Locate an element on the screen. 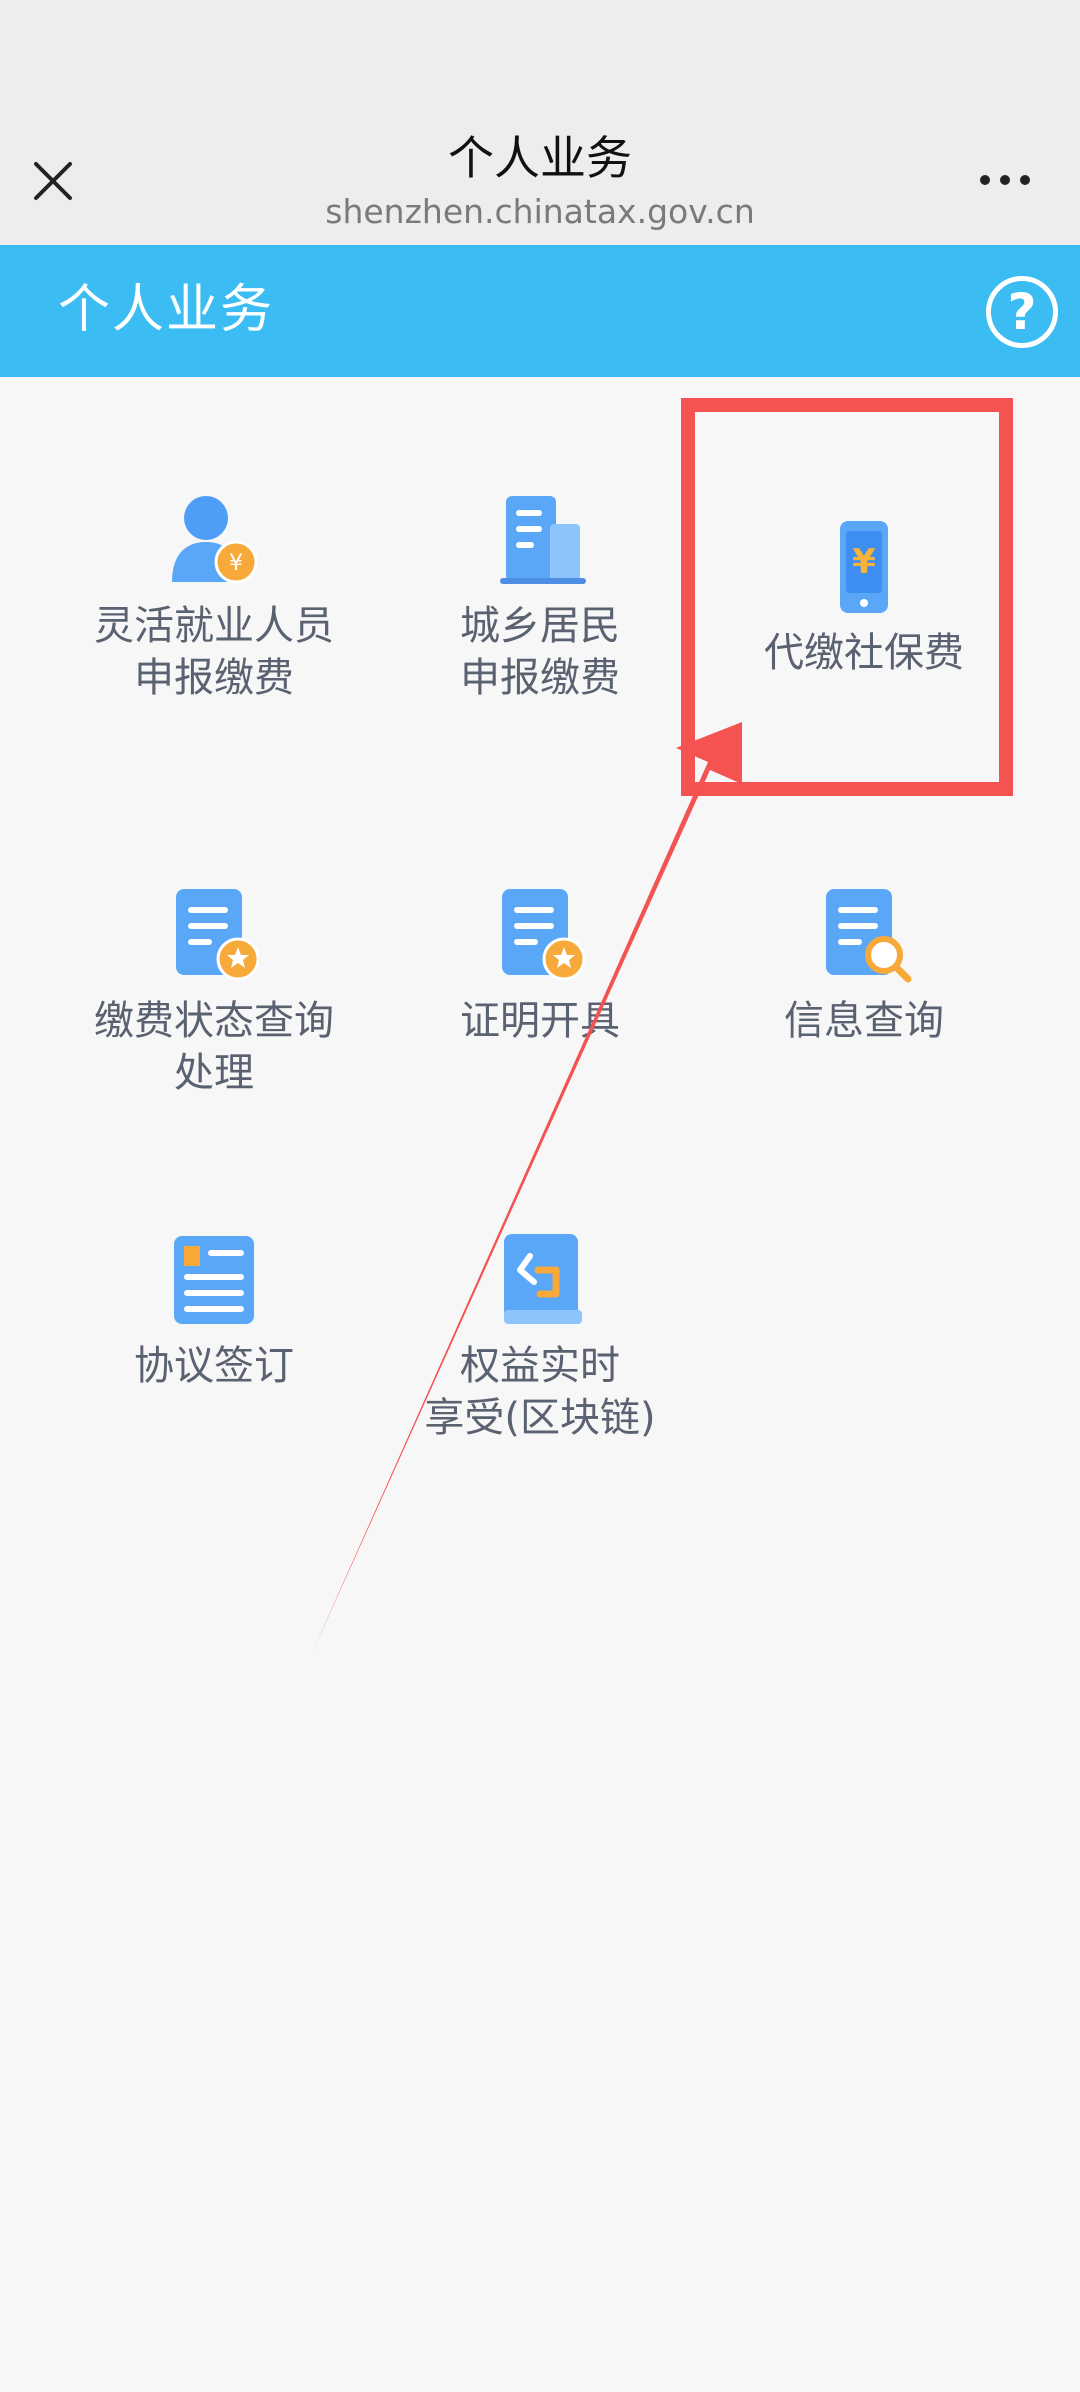 Image resolution: width=1080 pixels, height=2392 pixels. more-dots-icon is located at coordinates (1005, 180).